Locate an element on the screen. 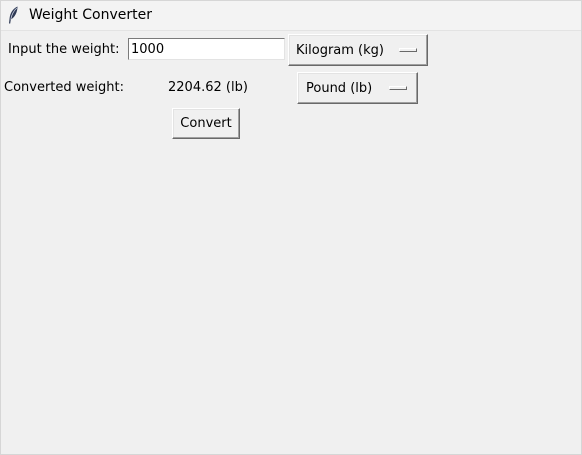  input-weight-label: Input the weight: is located at coordinates (64, 49).